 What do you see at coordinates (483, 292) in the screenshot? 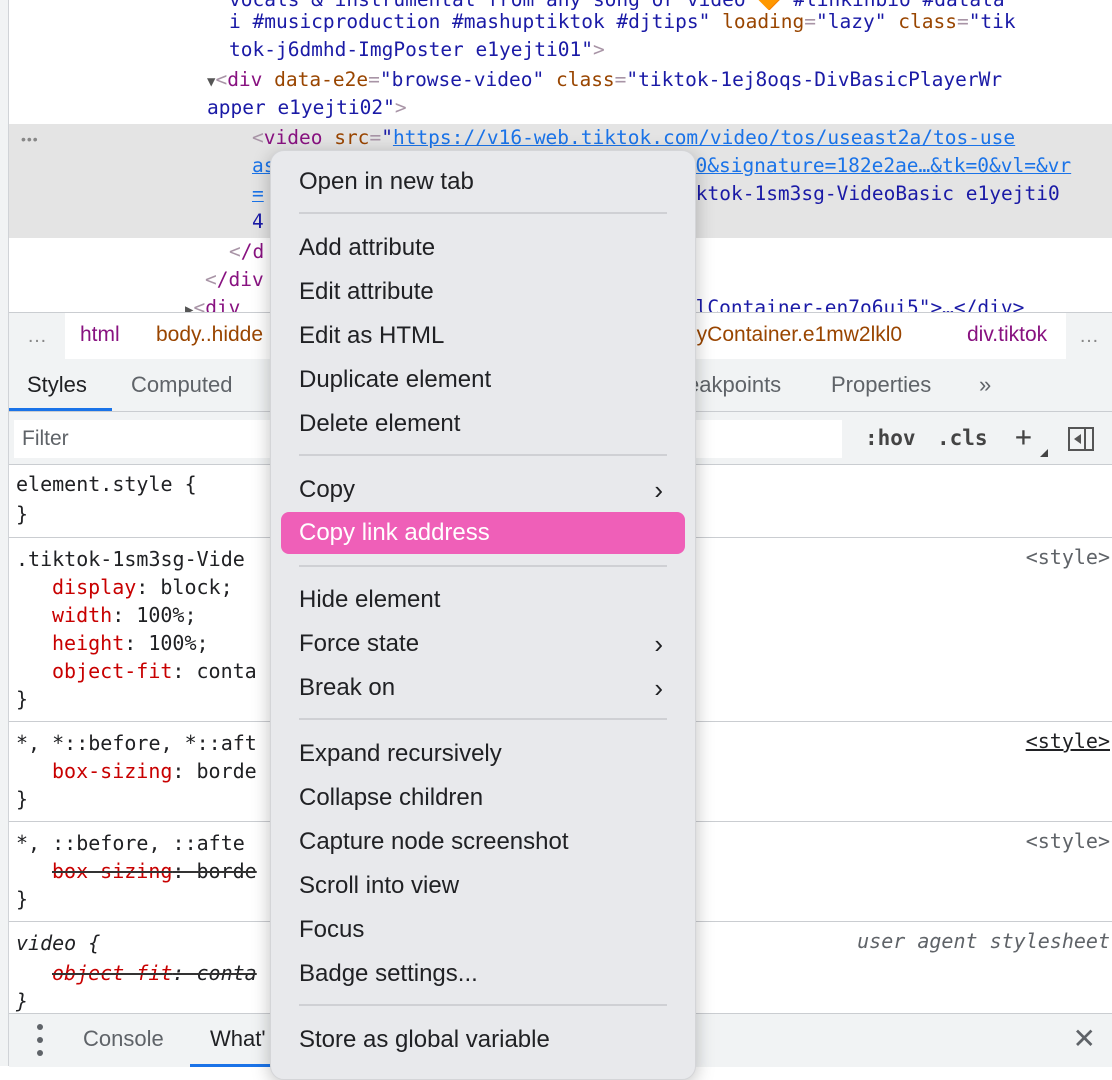
I see `menu-item-edit-attribute: Edit attribute` at bounding box center [483, 292].